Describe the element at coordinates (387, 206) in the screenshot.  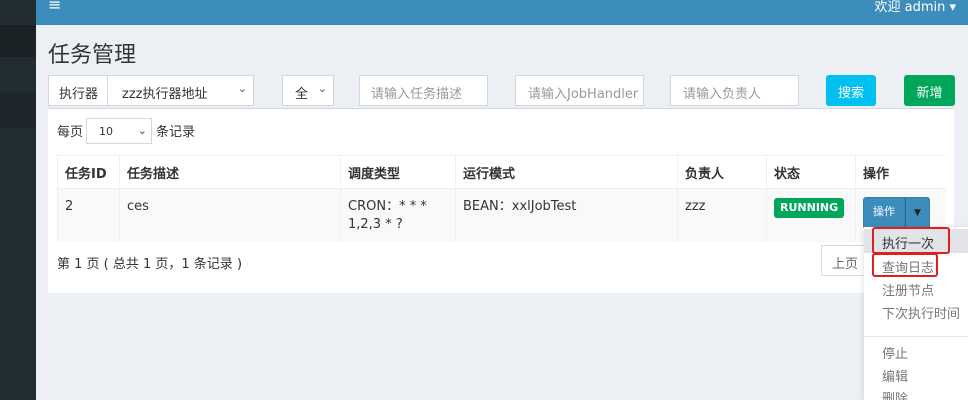
I see `schedule-line-1: CRON：* * *` at that location.